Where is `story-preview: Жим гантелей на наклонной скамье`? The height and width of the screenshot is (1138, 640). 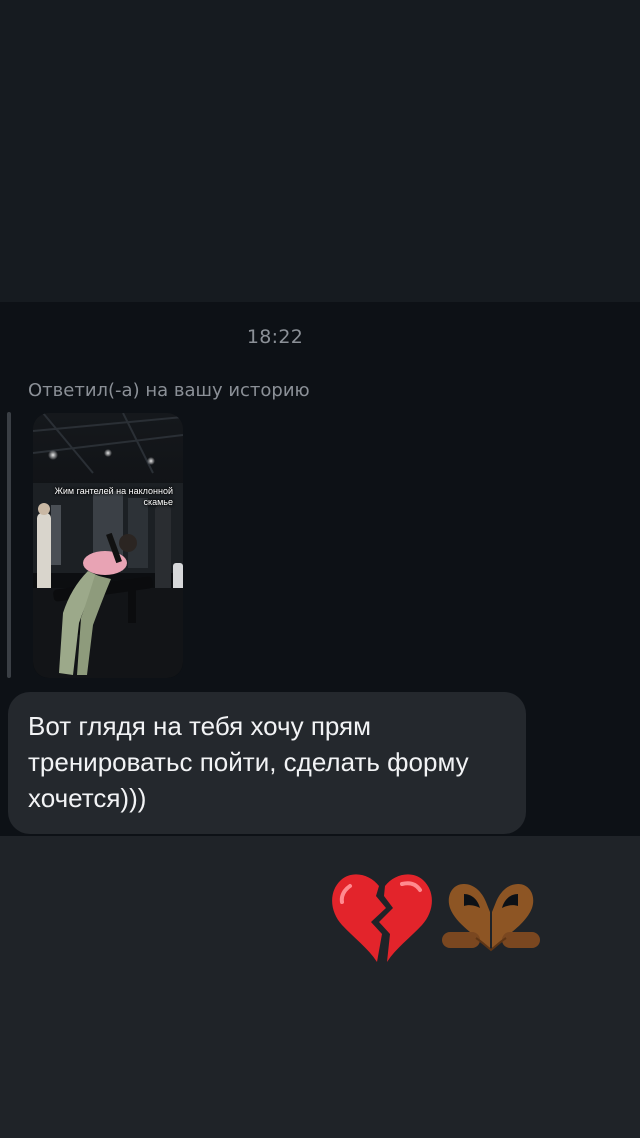 story-preview: Жим гантелей на наклонной скамье is located at coordinates (108, 545).